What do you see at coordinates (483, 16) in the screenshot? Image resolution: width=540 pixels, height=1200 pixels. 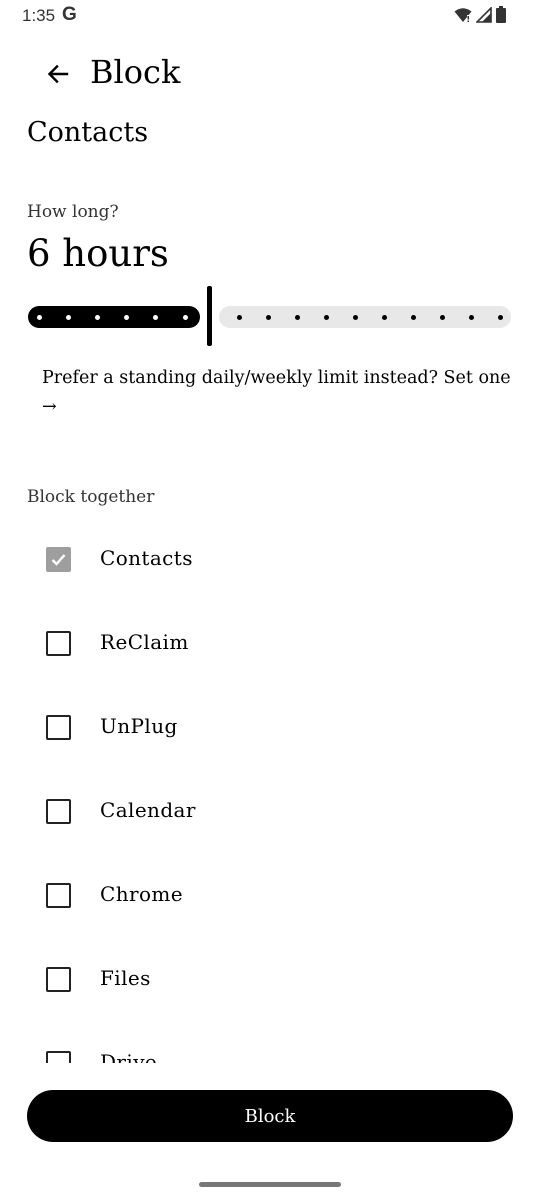 I see `signal-icon` at bounding box center [483, 16].